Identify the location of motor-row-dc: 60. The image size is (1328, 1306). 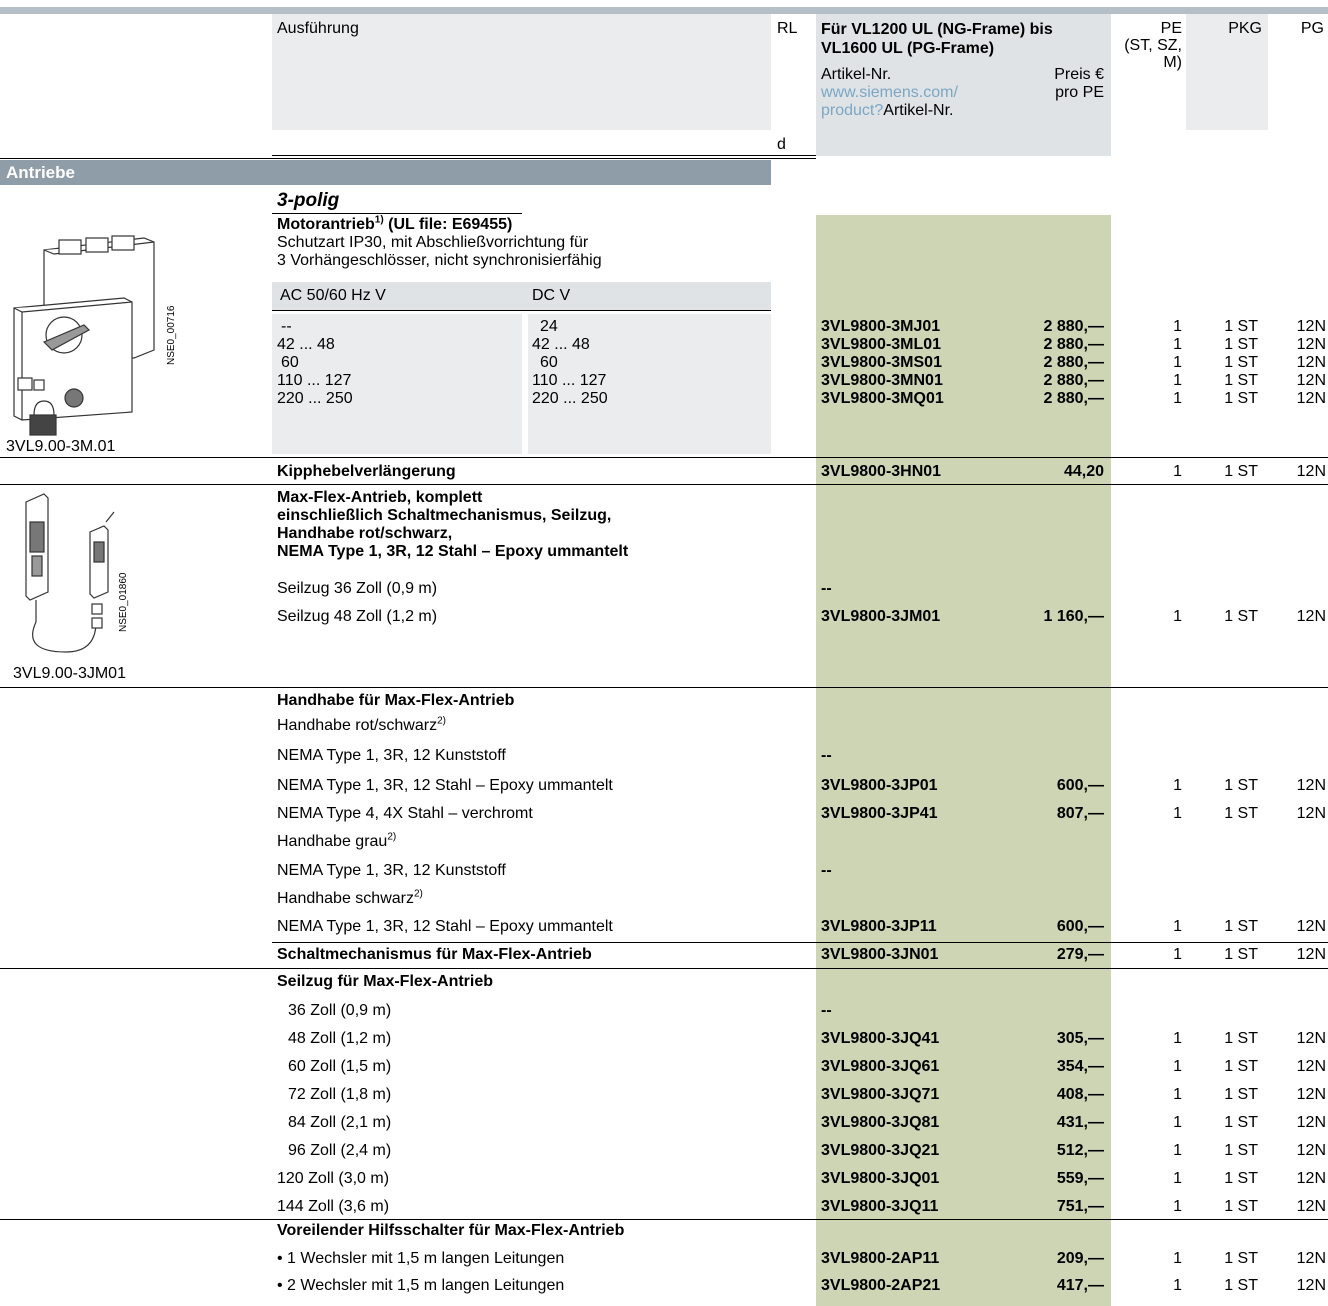
(549, 362).